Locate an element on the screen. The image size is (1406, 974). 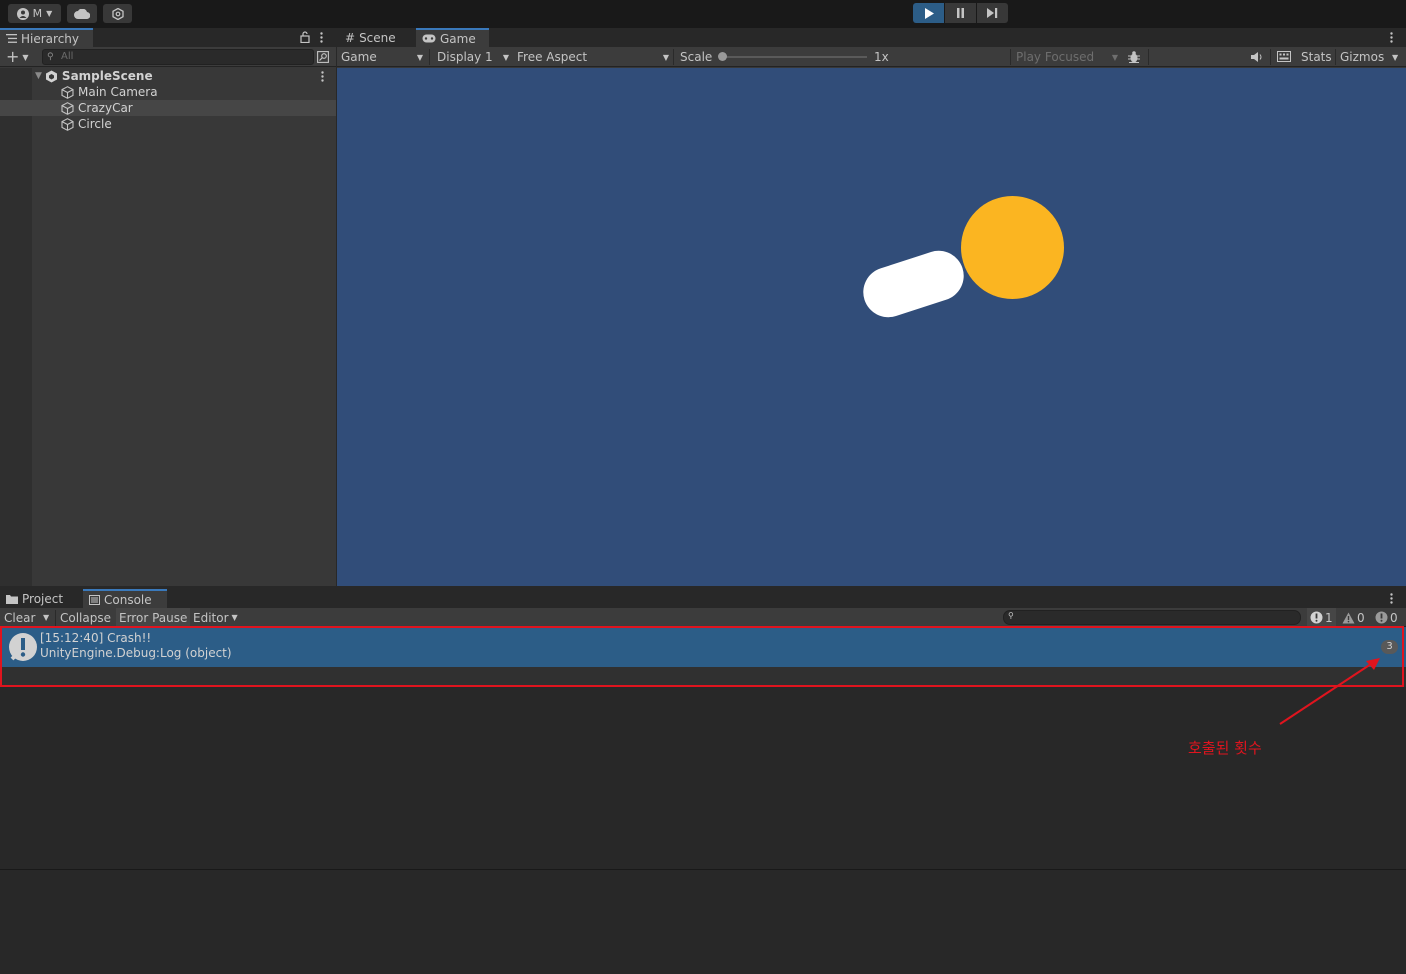
circle-sprite is located at coordinates (1012, 247).